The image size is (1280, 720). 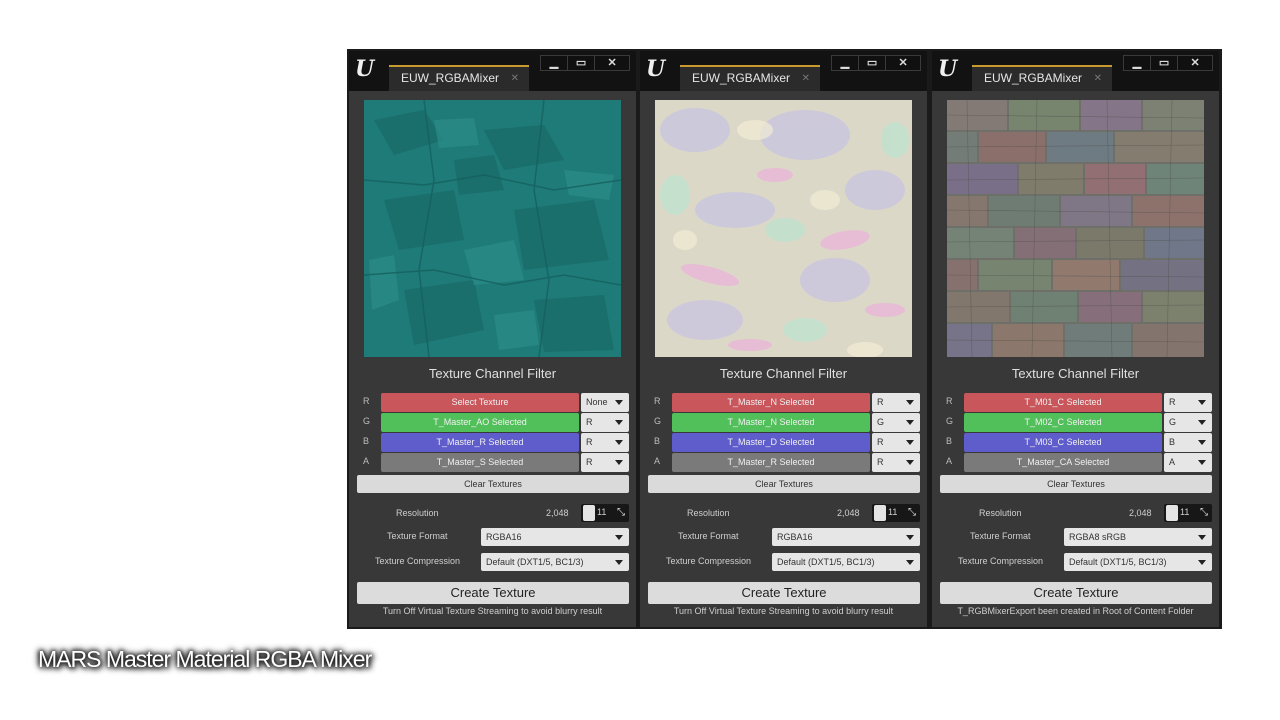 What do you see at coordinates (480, 462) in the screenshot?
I see `select-texture-button: T_Master_S Selected` at bounding box center [480, 462].